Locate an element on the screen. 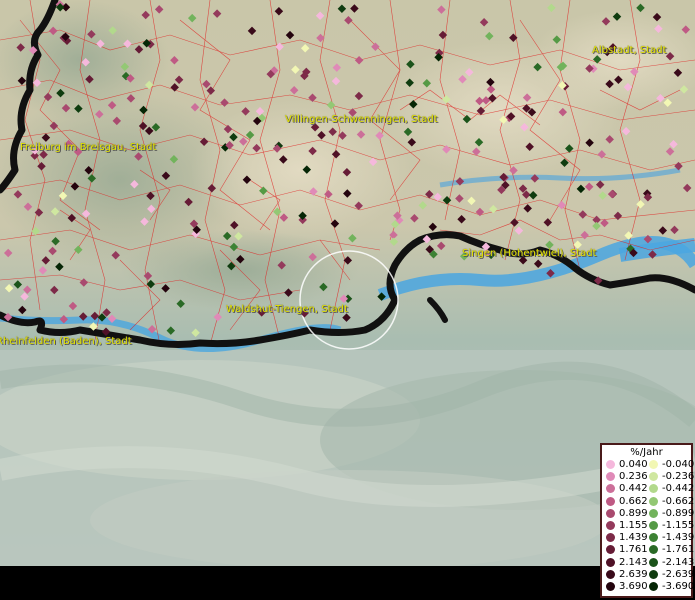  legend-positive-value: 0.899 is located at coordinates (633, 513).